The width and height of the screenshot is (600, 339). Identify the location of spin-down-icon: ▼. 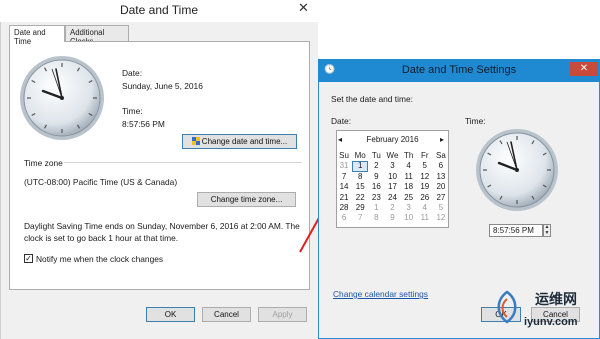
(547, 233).